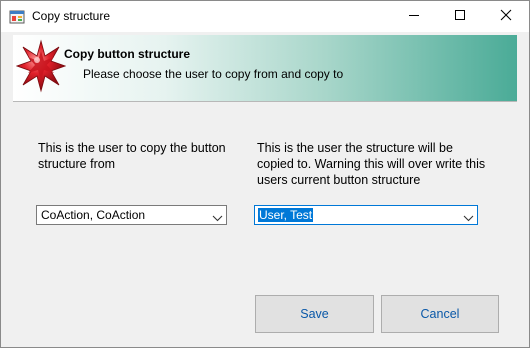 The image size is (530, 348). Describe the element at coordinates (41, 66) in the screenshot. I see `red-star-icon` at that location.